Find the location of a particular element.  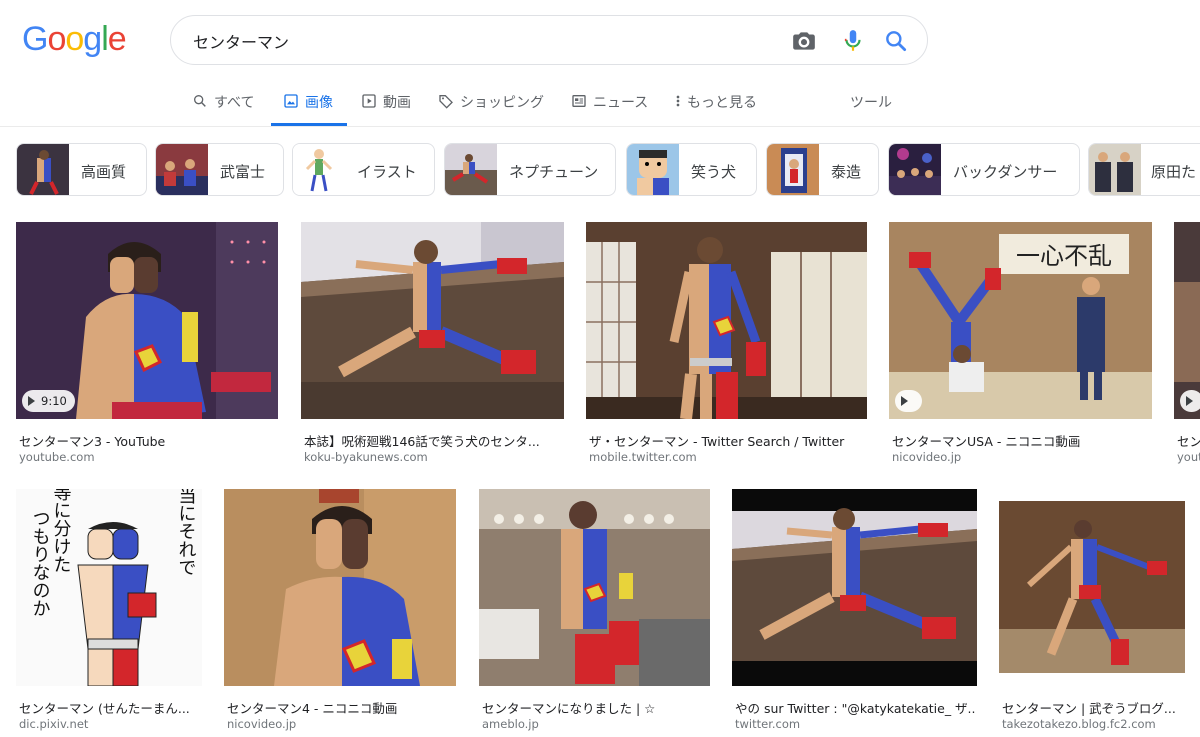

camera-icon is located at coordinates (804, 41).